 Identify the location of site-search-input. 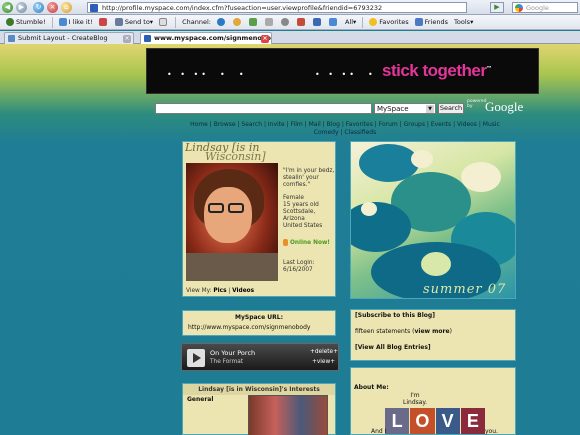
(263, 108).